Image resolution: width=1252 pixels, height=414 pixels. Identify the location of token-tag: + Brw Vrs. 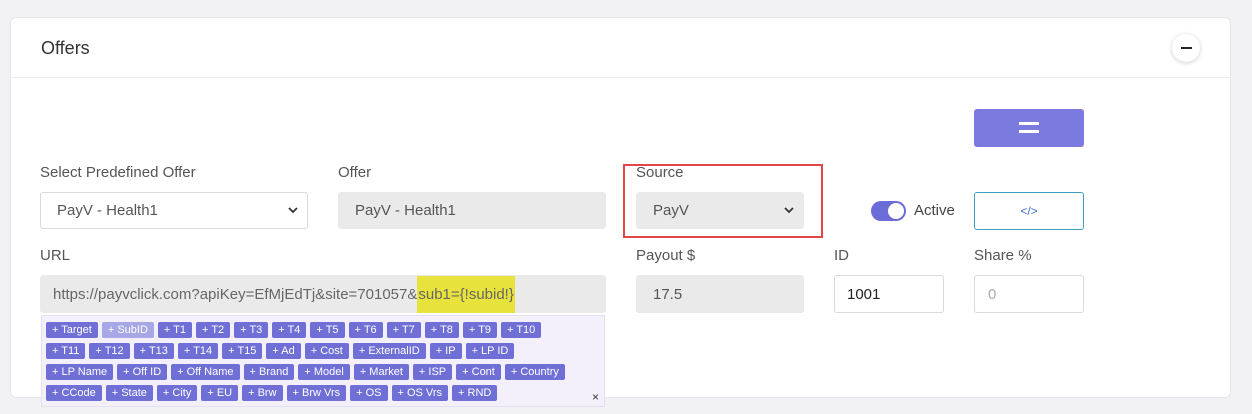
(316, 393).